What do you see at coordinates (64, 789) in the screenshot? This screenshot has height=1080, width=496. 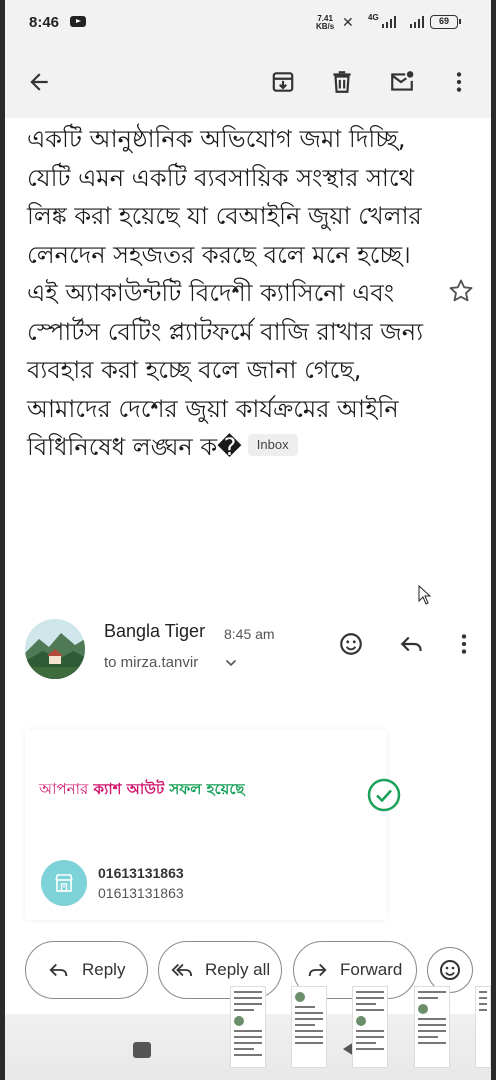 I see `message-word-1: আপনার` at bounding box center [64, 789].